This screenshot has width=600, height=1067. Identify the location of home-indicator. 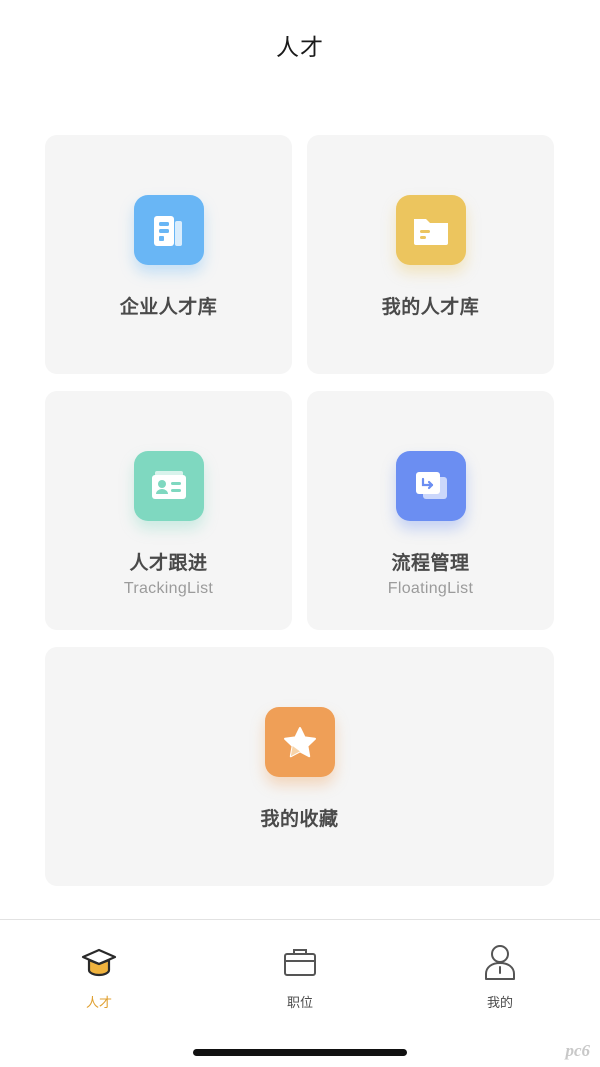
(300, 1052).